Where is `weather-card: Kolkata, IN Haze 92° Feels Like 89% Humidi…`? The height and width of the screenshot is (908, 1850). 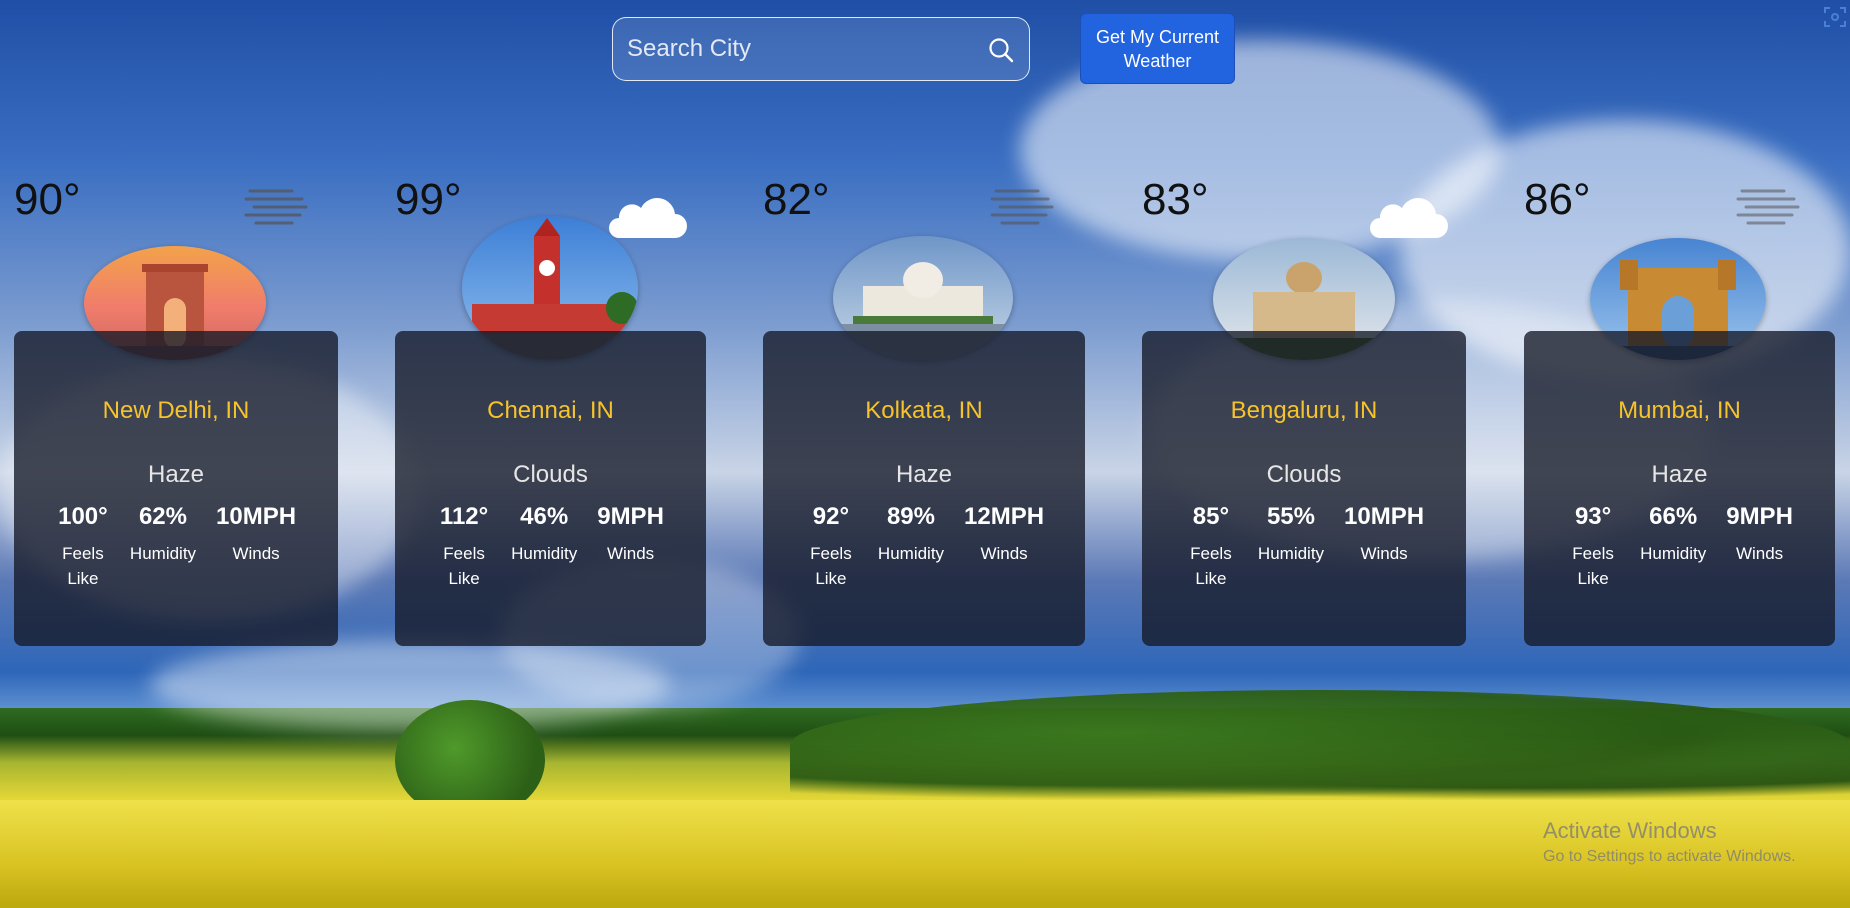
weather-card: Kolkata, IN Haze 92° Feels Like 89% Humidi… is located at coordinates (924, 488).